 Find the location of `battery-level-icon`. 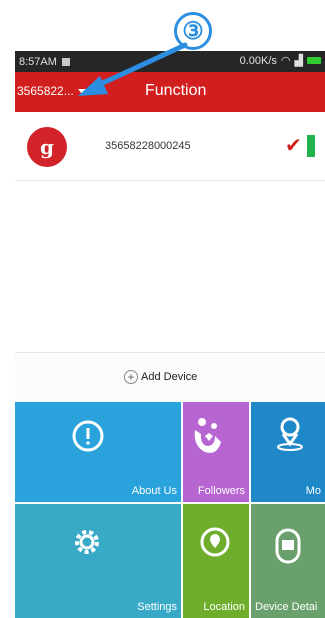

battery-level-icon is located at coordinates (311, 146).